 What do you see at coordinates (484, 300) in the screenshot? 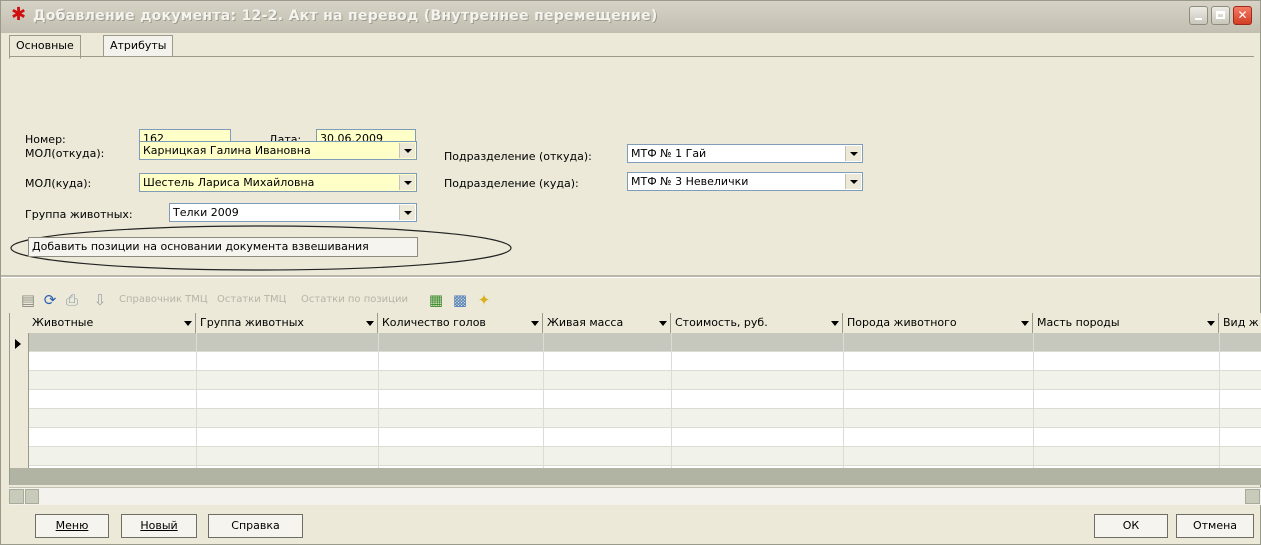
I see `wand-icon: ✦` at bounding box center [484, 300].